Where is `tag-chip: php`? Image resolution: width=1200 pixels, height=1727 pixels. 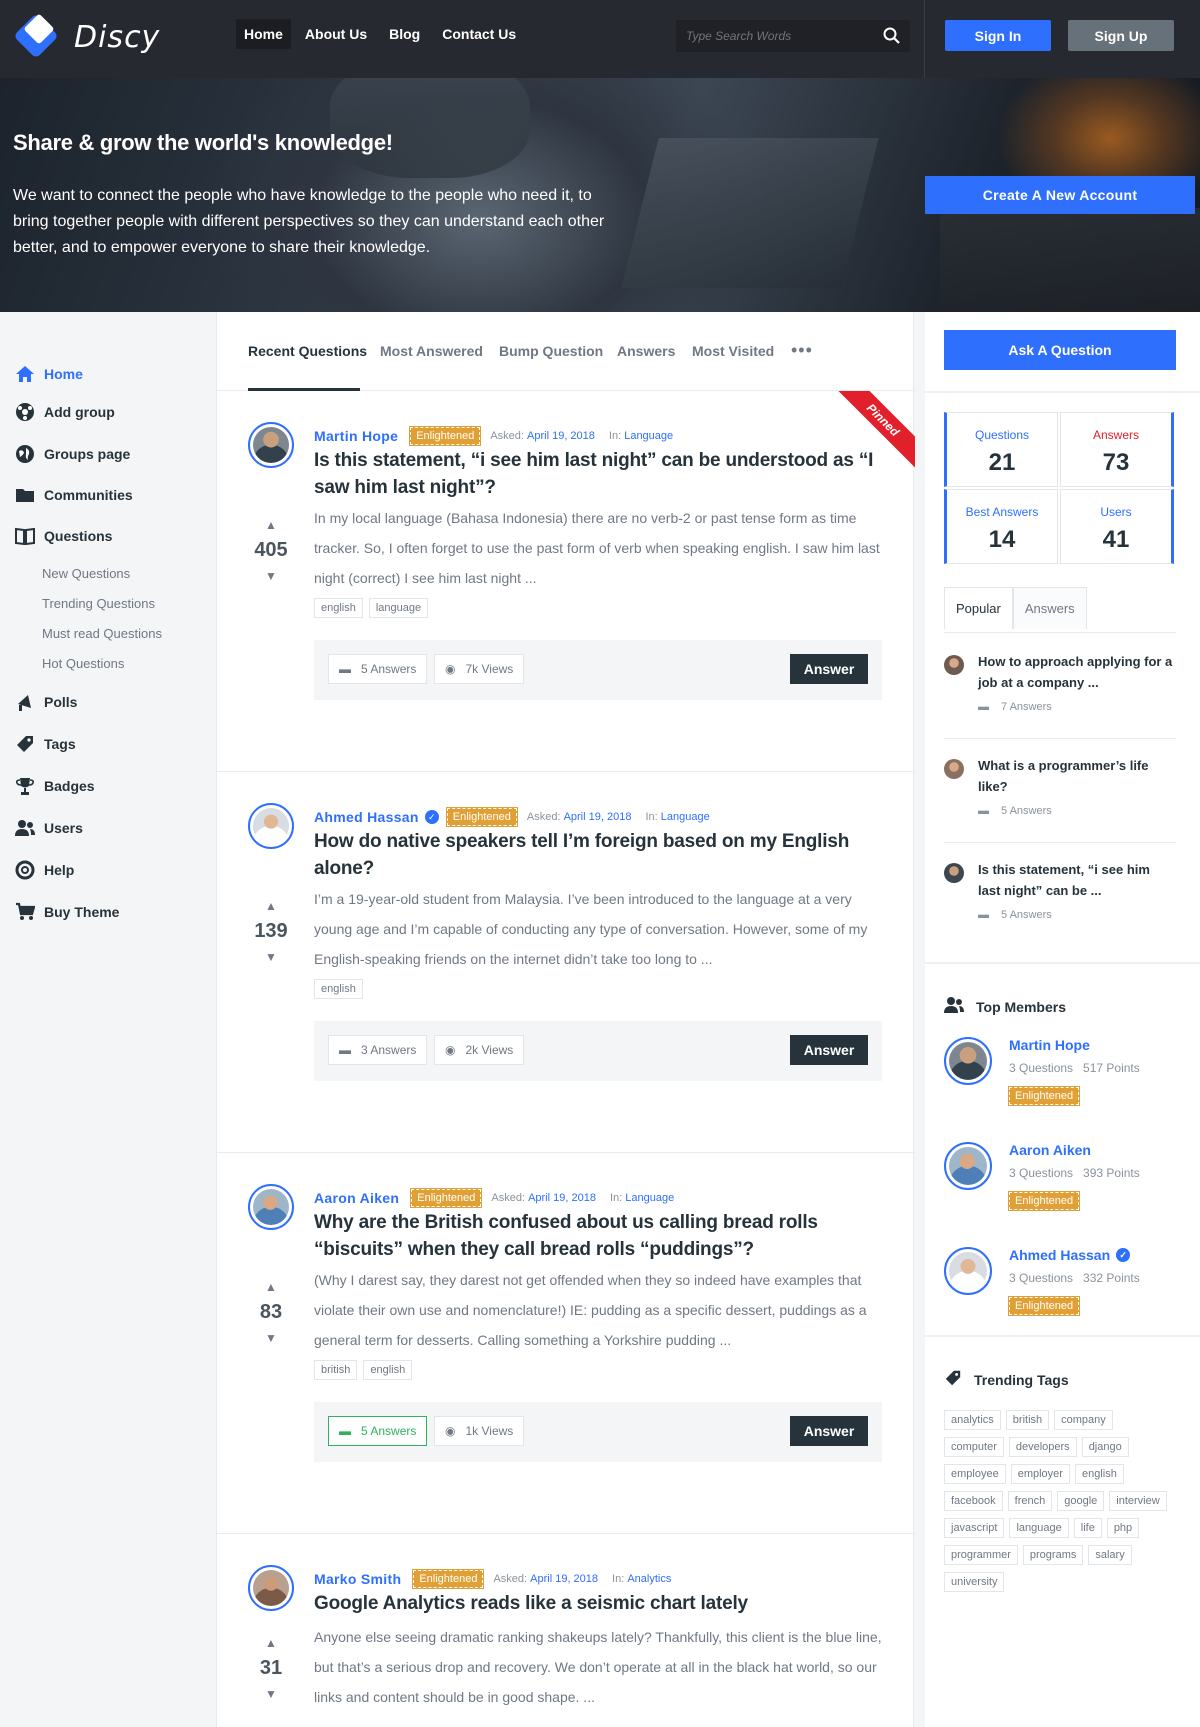 tag-chip: php is located at coordinates (1123, 1528).